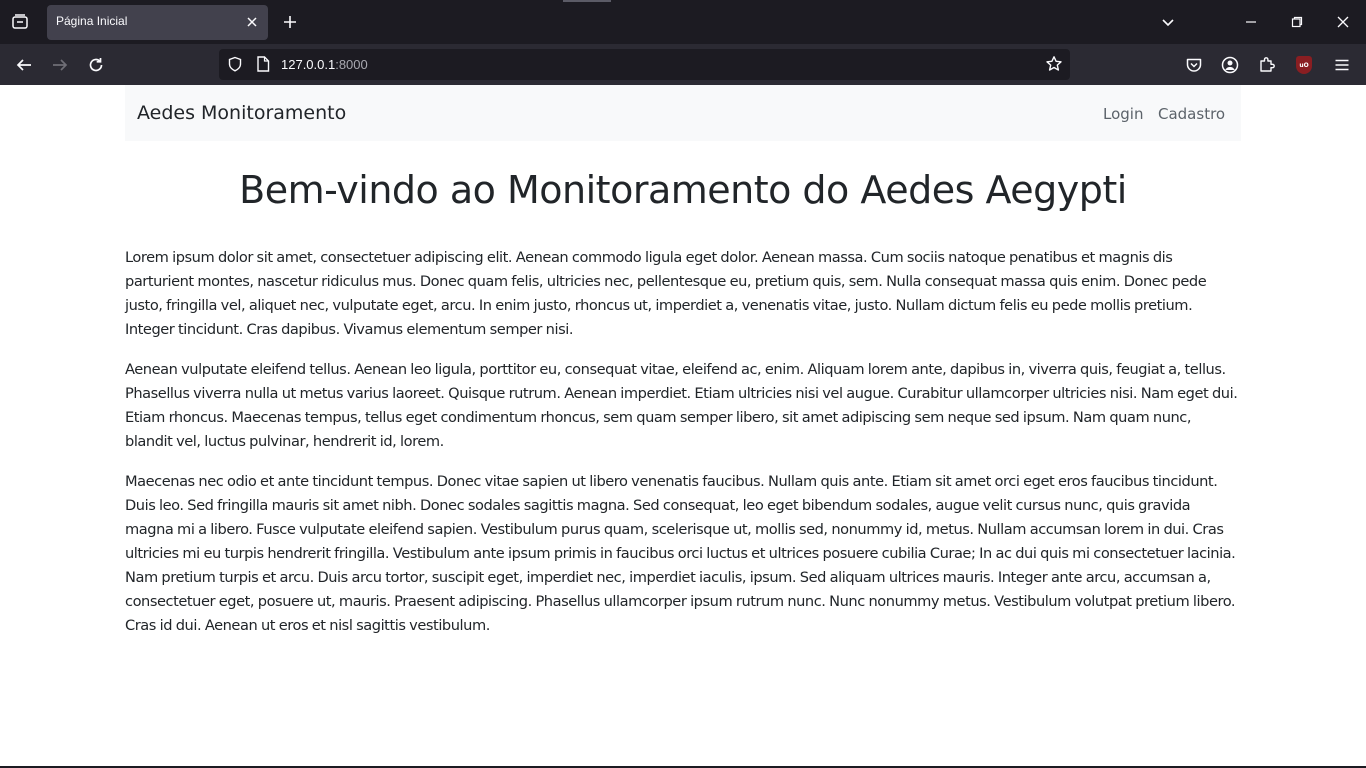  Describe the element at coordinates (1297, 22) in the screenshot. I see `restore-icon` at that location.